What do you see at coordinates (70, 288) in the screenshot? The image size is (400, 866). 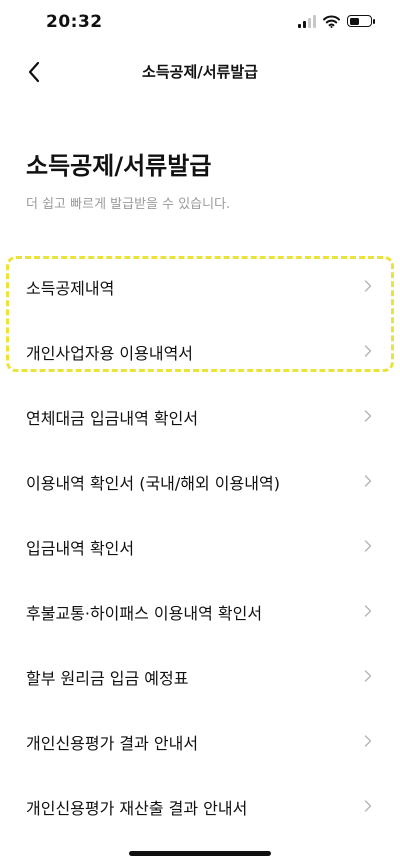 I see `menu-item-label: 소득공제내역` at bounding box center [70, 288].